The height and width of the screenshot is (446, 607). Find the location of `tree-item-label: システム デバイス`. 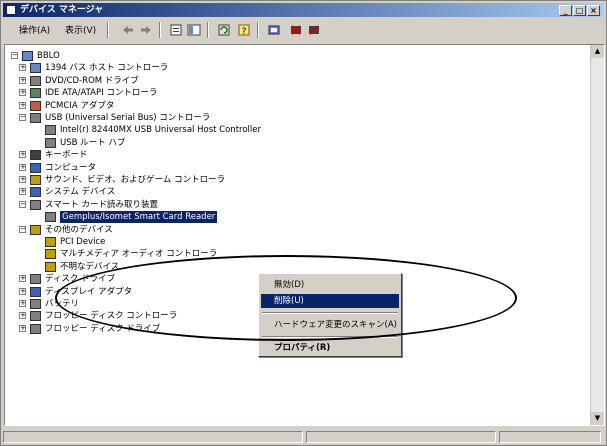

tree-item-label: システム デバイス is located at coordinates (80, 192).